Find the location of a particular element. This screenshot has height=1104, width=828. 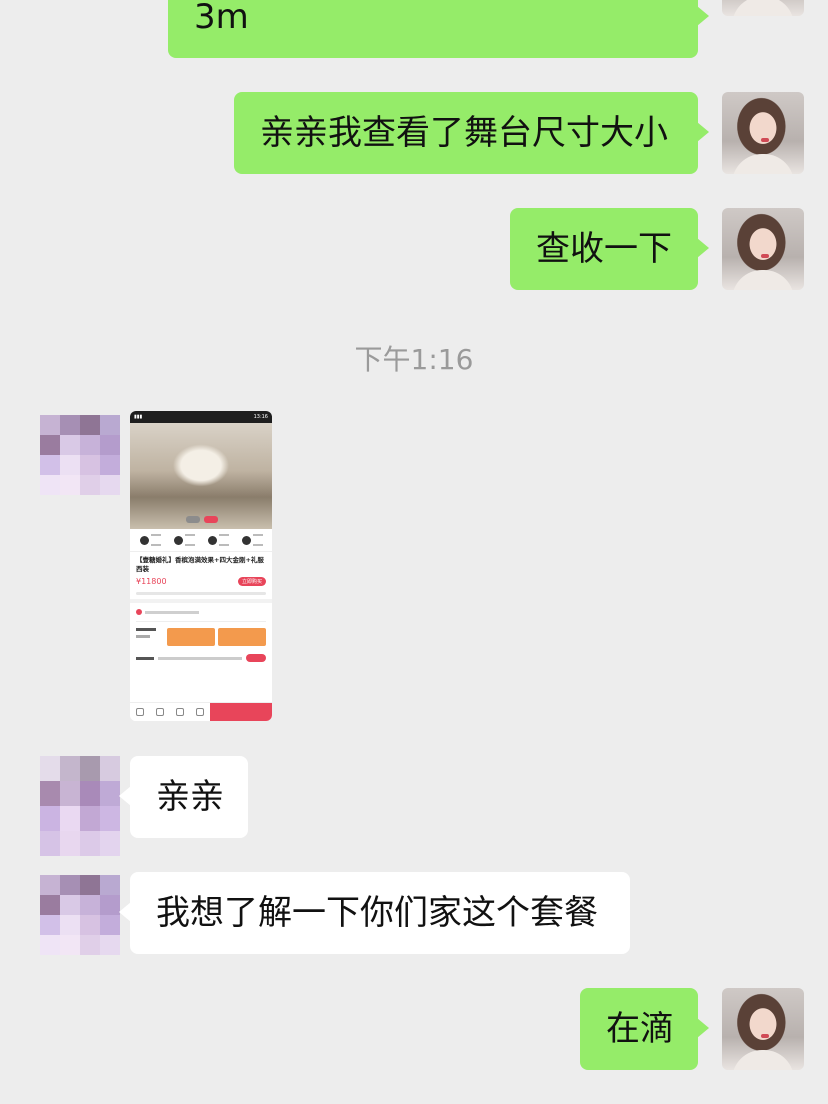

bottom-bar is located at coordinates (201, 711).